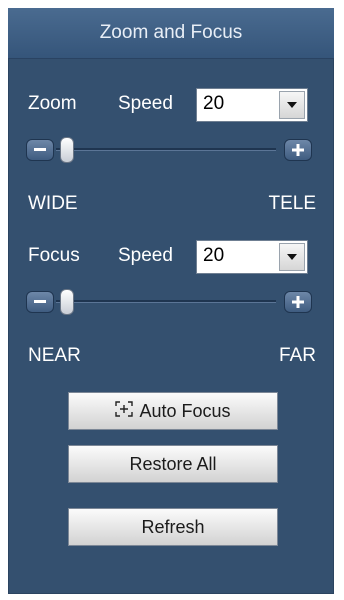 The width and height of the screenshot is (344, 600). What do you see at coordinates (252, 105) in the screenshot?
I see `zoom-speed-select: 20` at bounding box center [252, 105].